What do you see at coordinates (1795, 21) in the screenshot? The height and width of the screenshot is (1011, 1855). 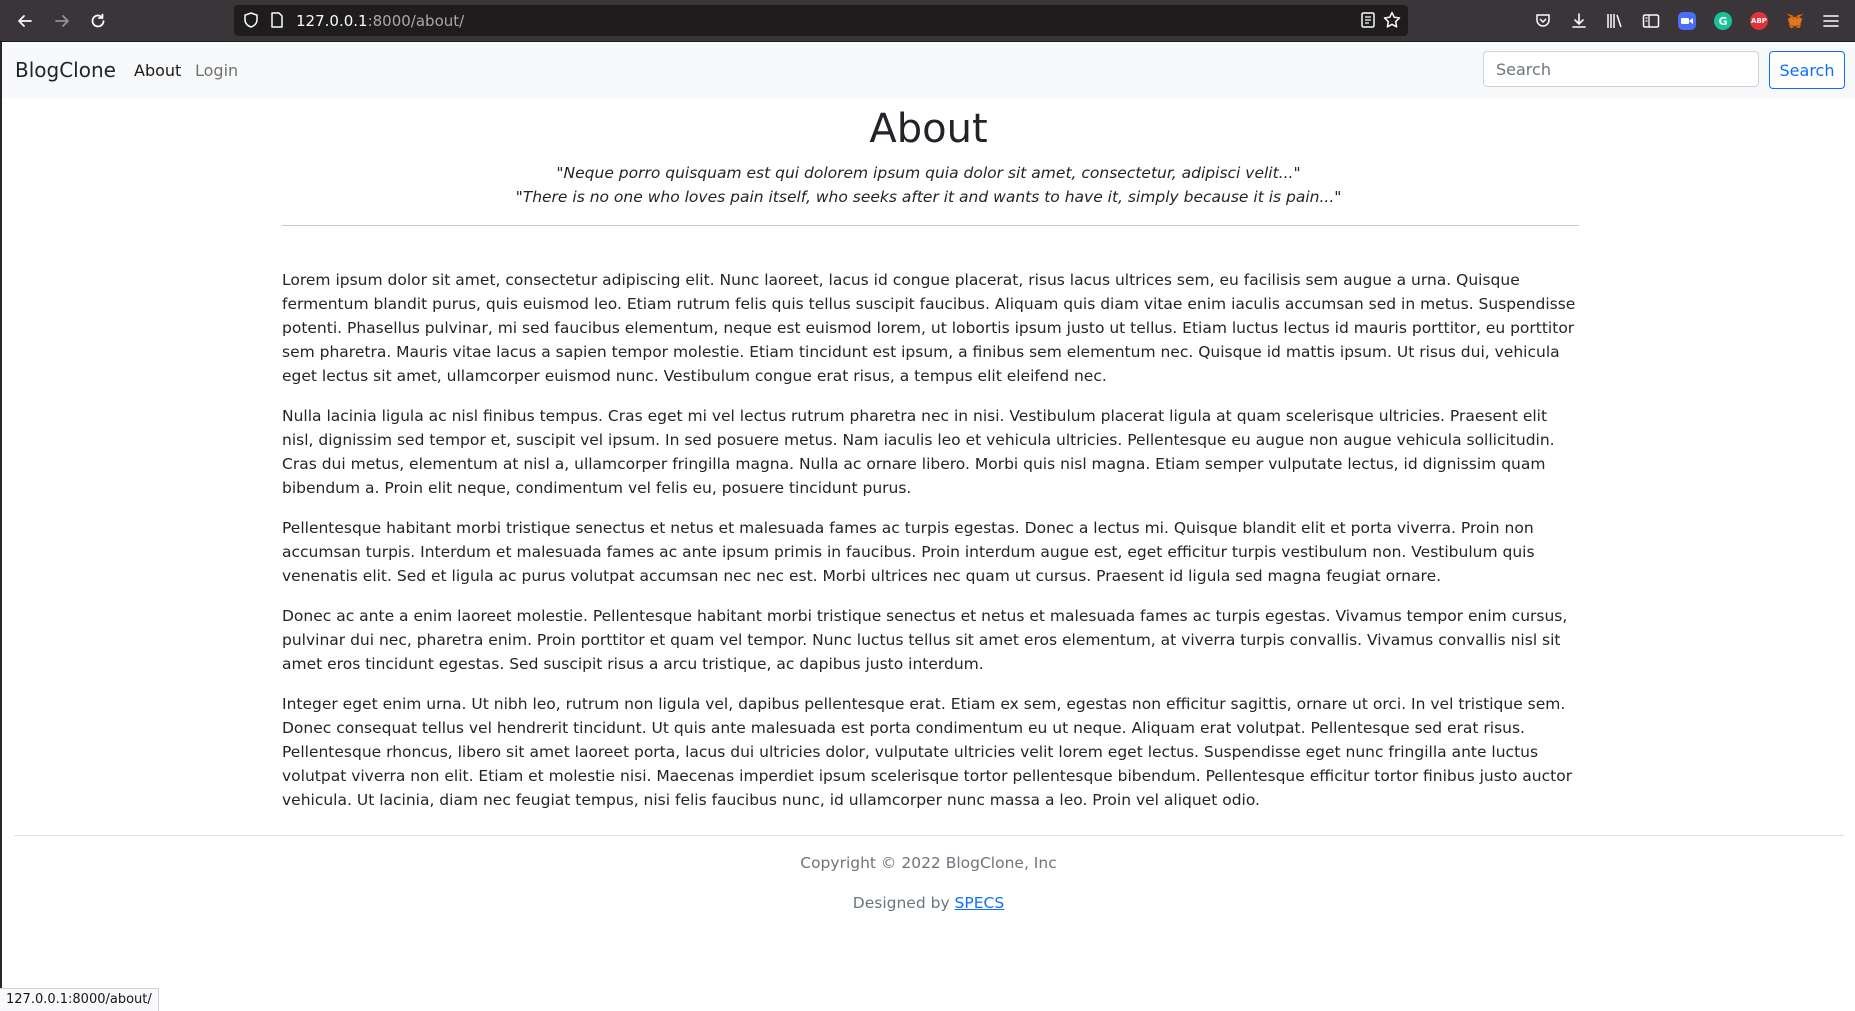 I see `metamask-extension-icon` at bounding box center [1795, 21].